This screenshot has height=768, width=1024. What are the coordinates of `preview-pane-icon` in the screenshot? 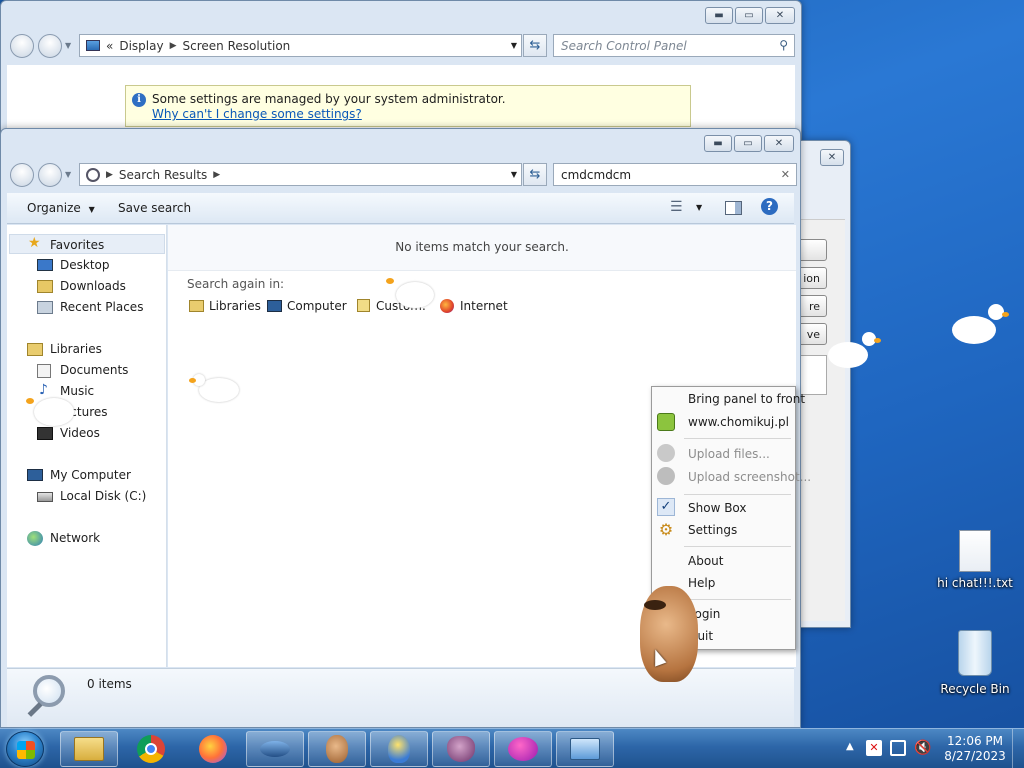 It's located at (733, 208).